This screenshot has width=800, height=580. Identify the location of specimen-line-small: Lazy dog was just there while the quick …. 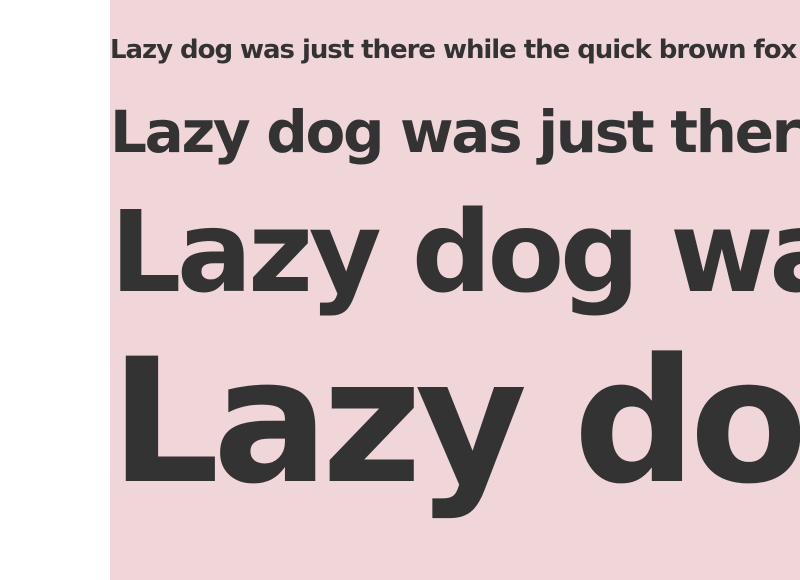
(455, 50).